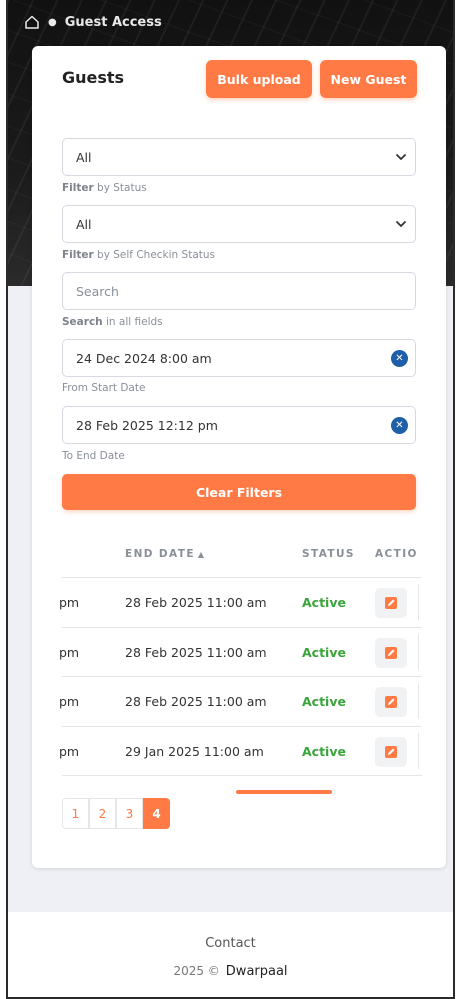 This screenshot has width=460, height=999. Describe the element at coordinates (396, 554) in the screenshot. I see `column-header-action: ACTIO` at that location.